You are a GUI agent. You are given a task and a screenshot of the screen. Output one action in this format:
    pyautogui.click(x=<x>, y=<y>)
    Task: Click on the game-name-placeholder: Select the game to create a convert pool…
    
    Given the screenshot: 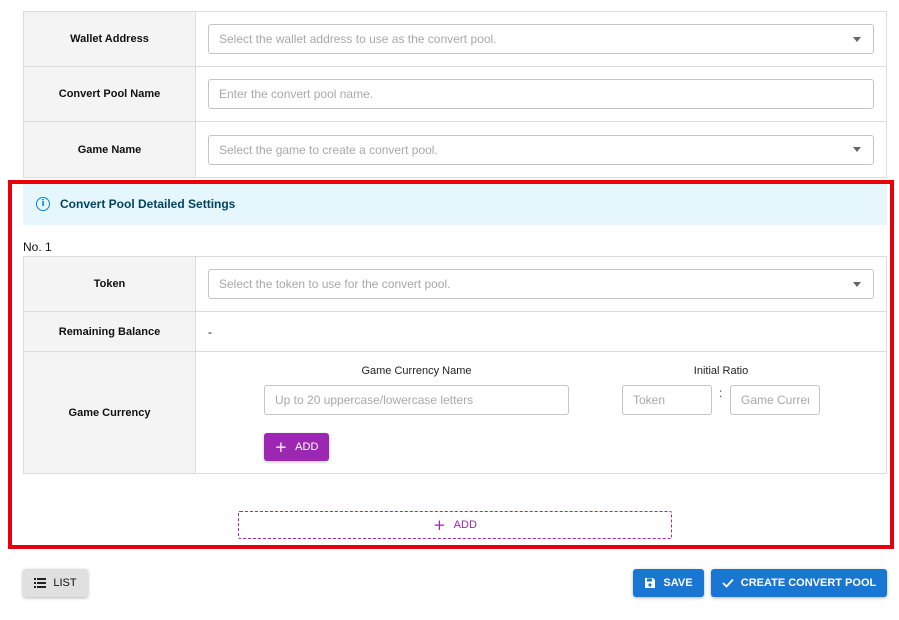 What is the action you would take?
    pyautogui.click(x=328, y=149)
    